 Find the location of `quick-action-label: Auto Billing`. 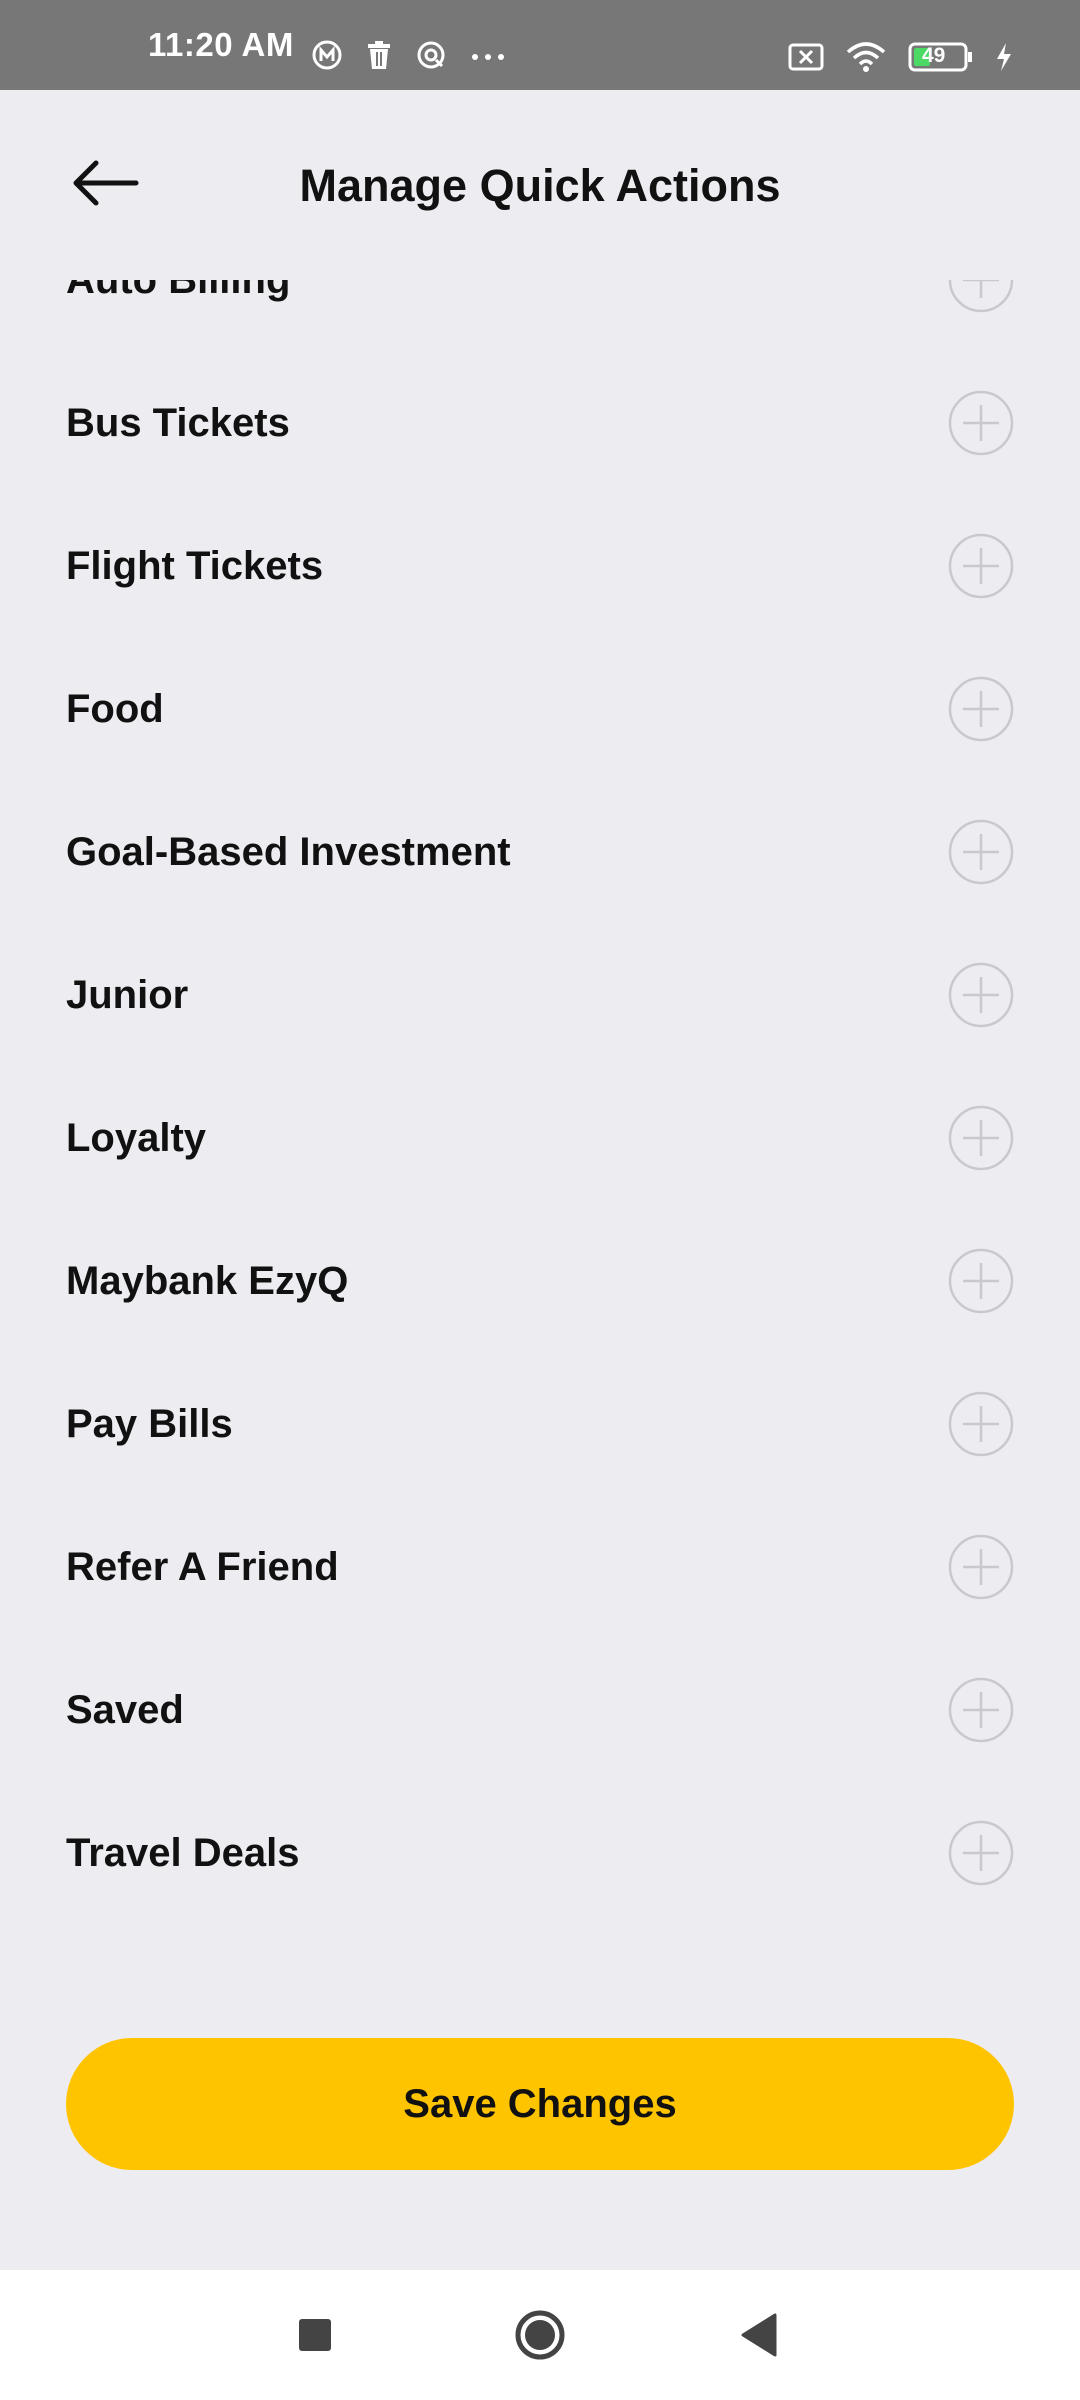

quick-action-label: Auto Billing is located at coordinates (178, 291).